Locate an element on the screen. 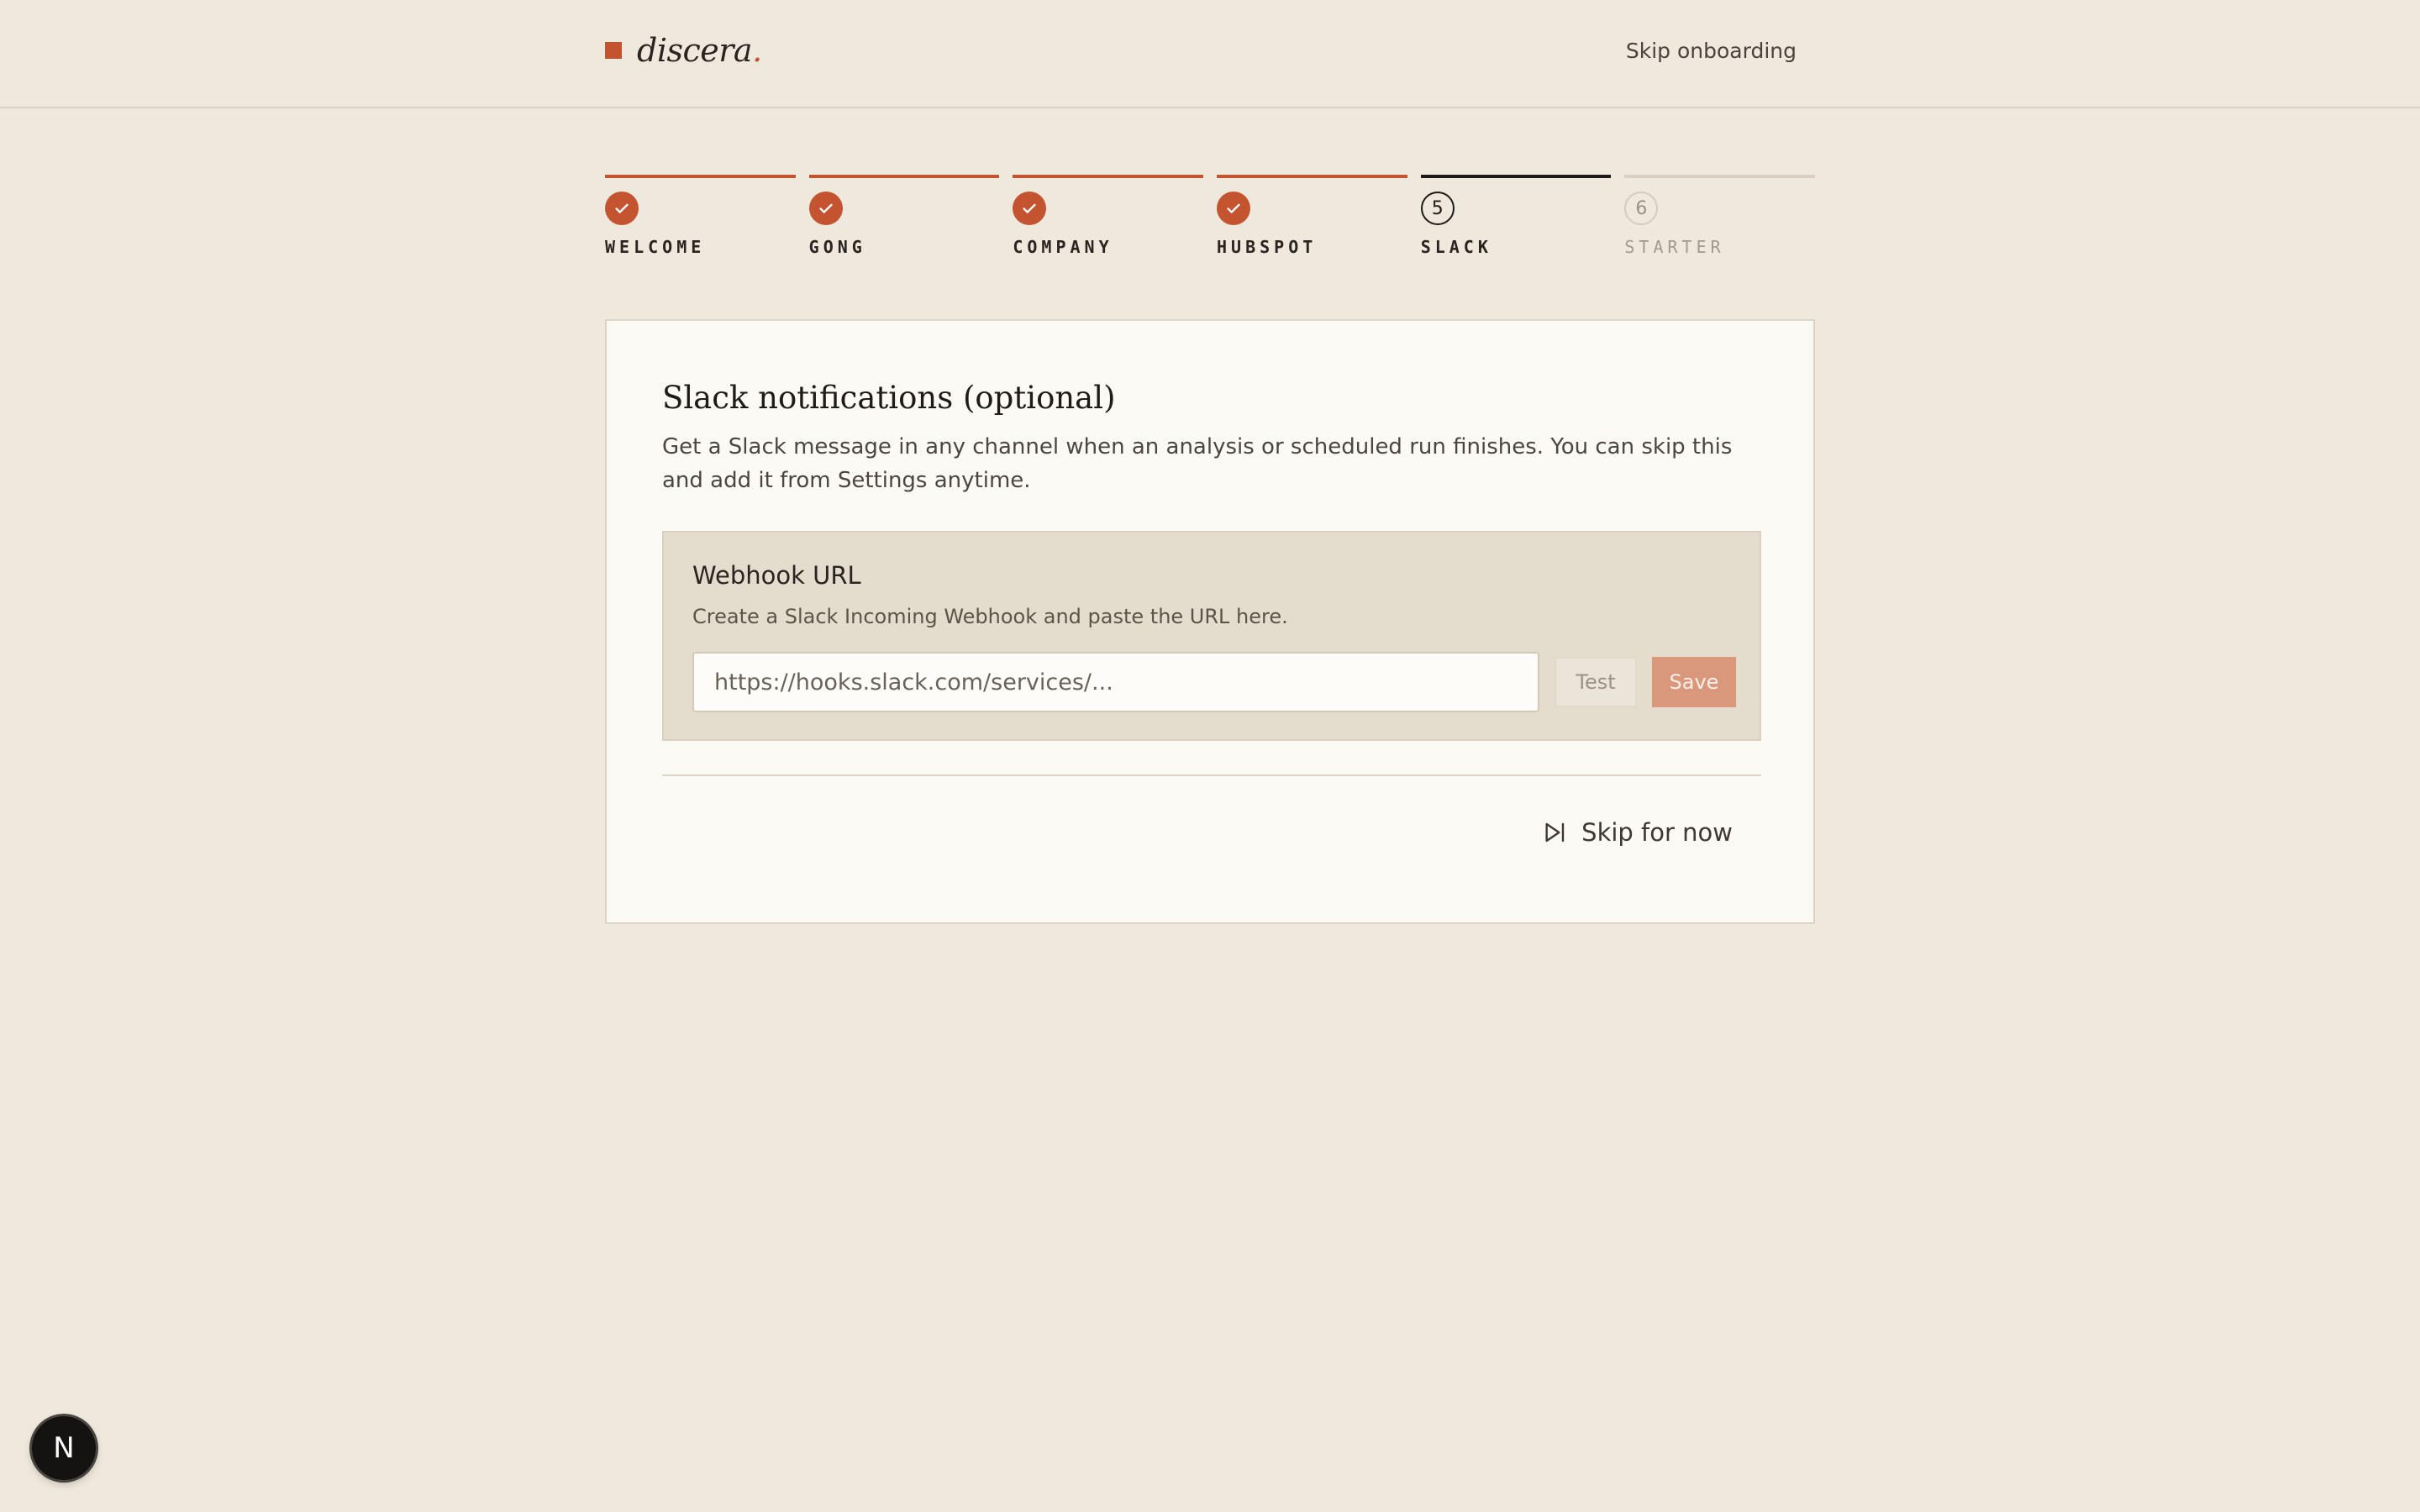 The image size is (2420, 1512). page-title: Slack notifications (optional) is located at coordinates (889, 398).